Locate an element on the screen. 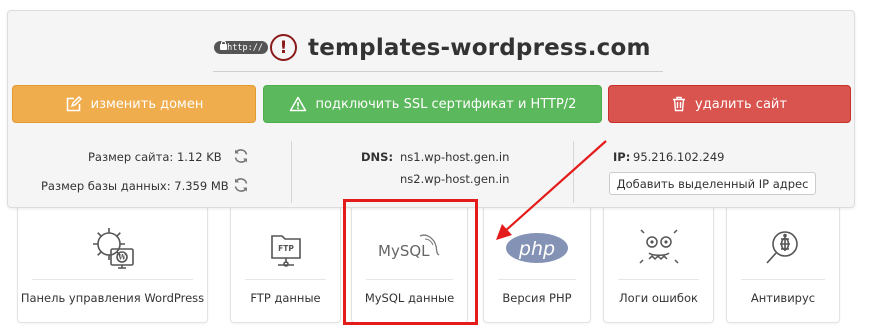  svg-text: php is located at coordinates (536, 249).